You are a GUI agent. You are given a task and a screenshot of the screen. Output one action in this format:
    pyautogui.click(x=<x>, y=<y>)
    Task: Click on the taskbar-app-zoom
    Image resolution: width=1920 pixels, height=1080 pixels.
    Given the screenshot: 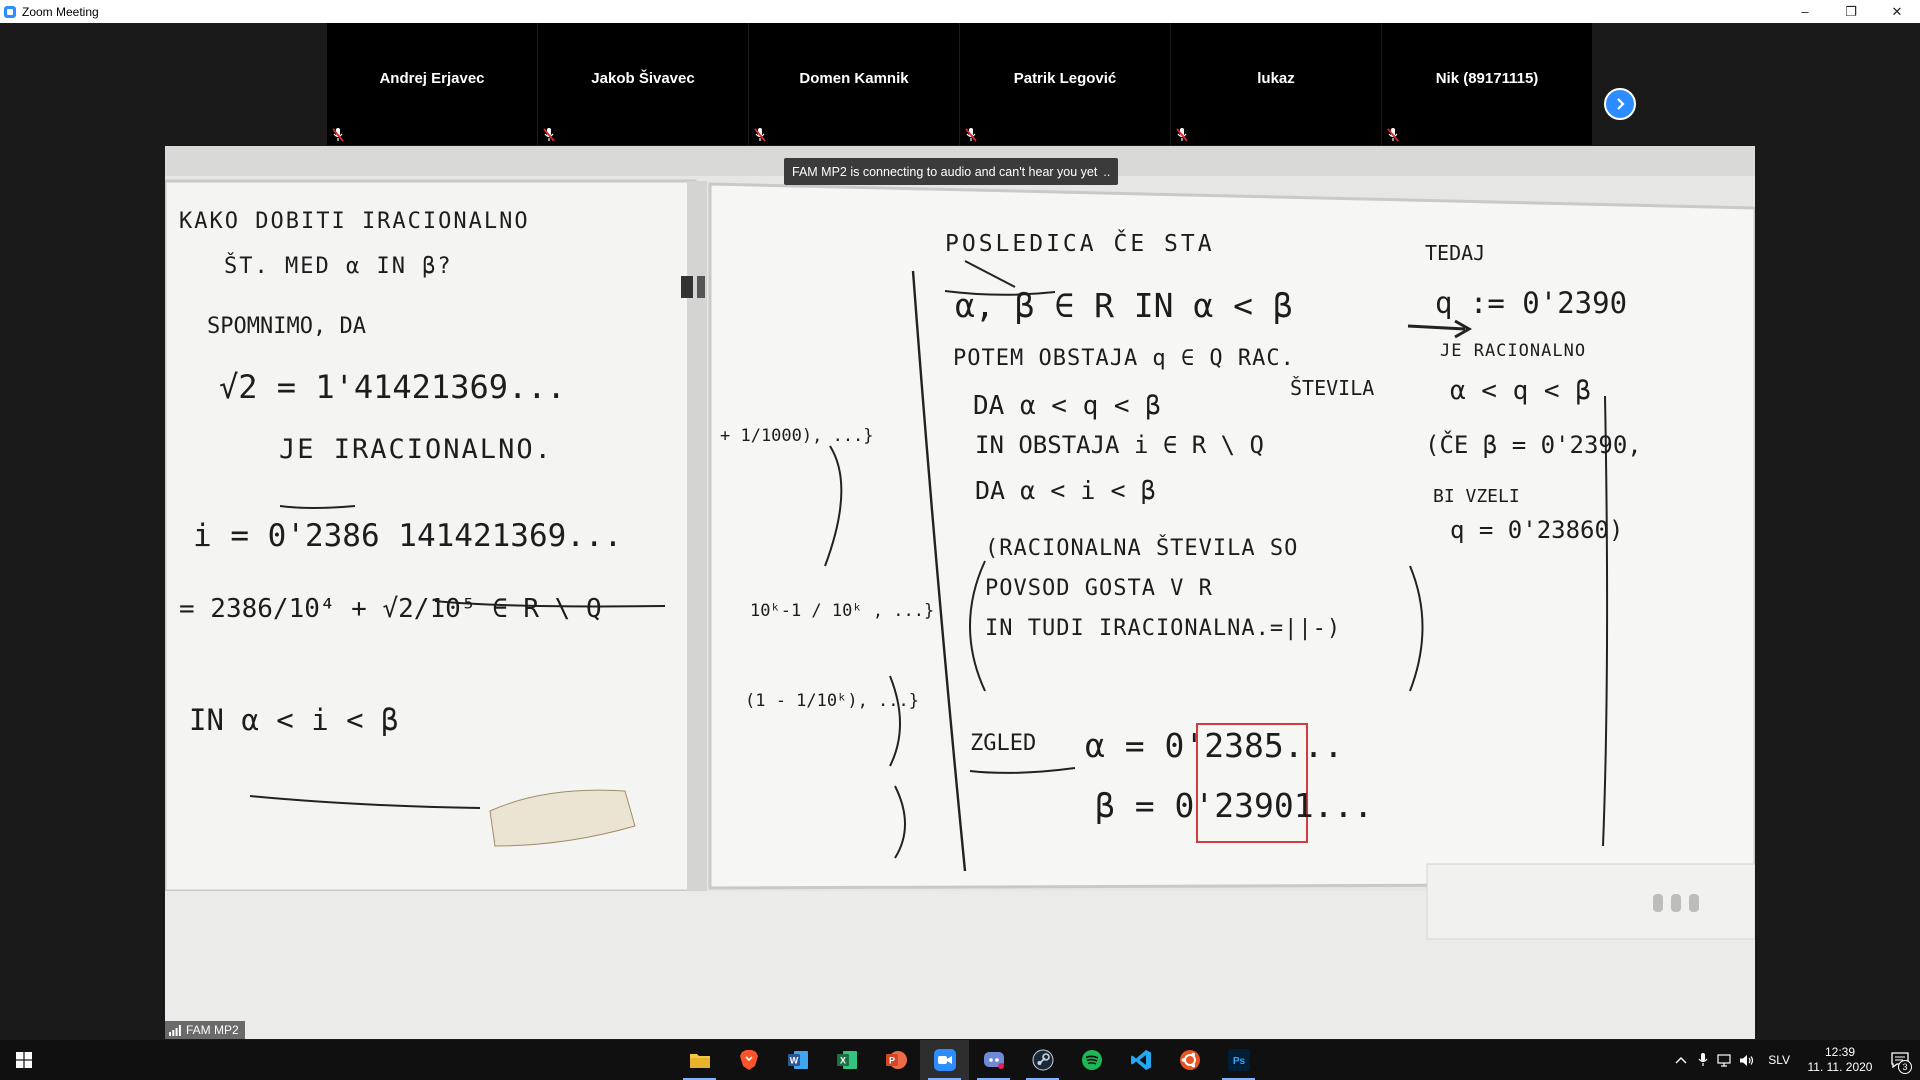 What is the action you would take?
    pyautogui.click(x=944, y=1060)
    